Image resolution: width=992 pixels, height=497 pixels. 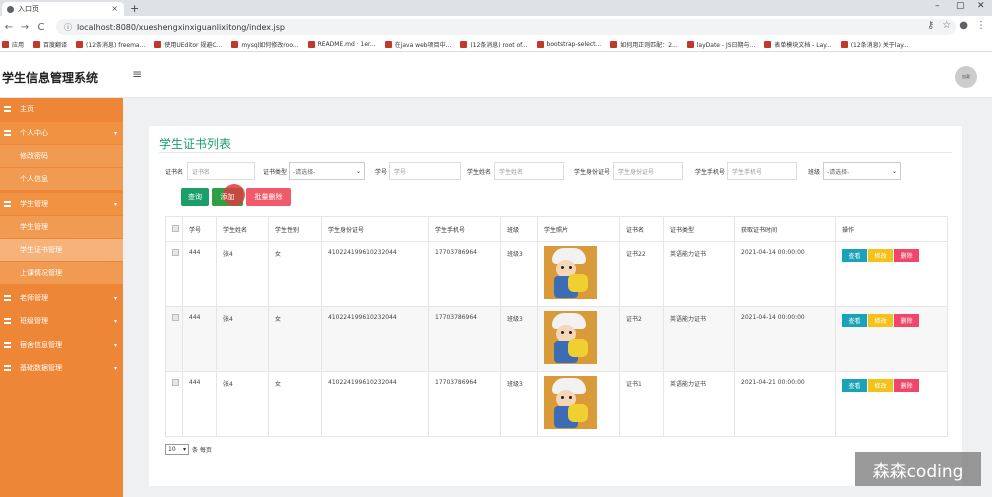 I want to click on bookmark-item: 百度翻译, so click(x=50, y=44).